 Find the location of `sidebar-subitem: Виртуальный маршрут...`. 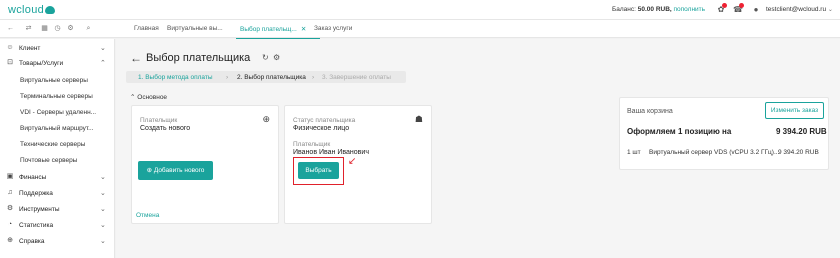

sidebar-subitem: Виртуальный маршрут... is located at coordinates (67, 132).